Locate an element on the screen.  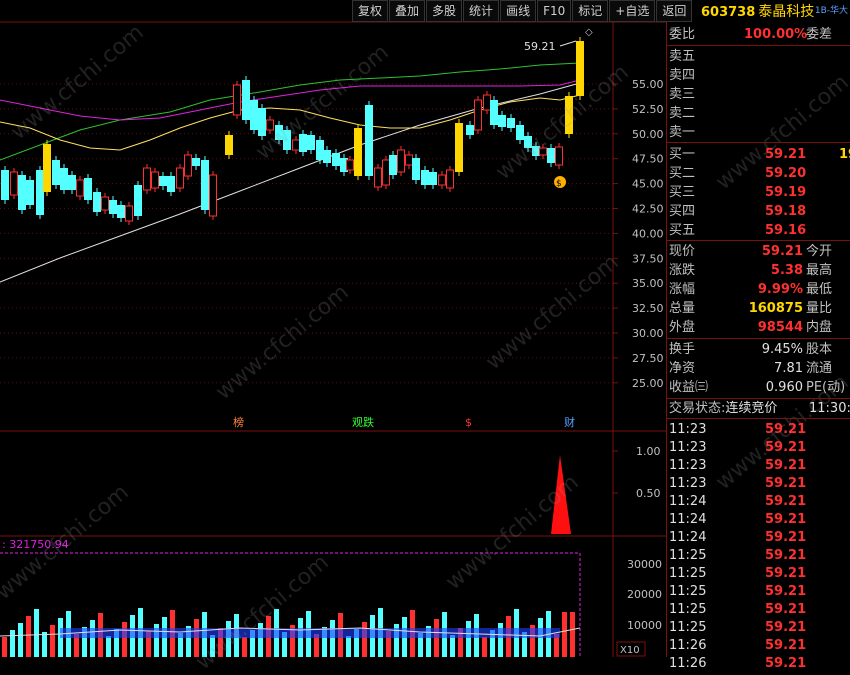
quote-value: 0.960 is located at coordinates (784, 387).